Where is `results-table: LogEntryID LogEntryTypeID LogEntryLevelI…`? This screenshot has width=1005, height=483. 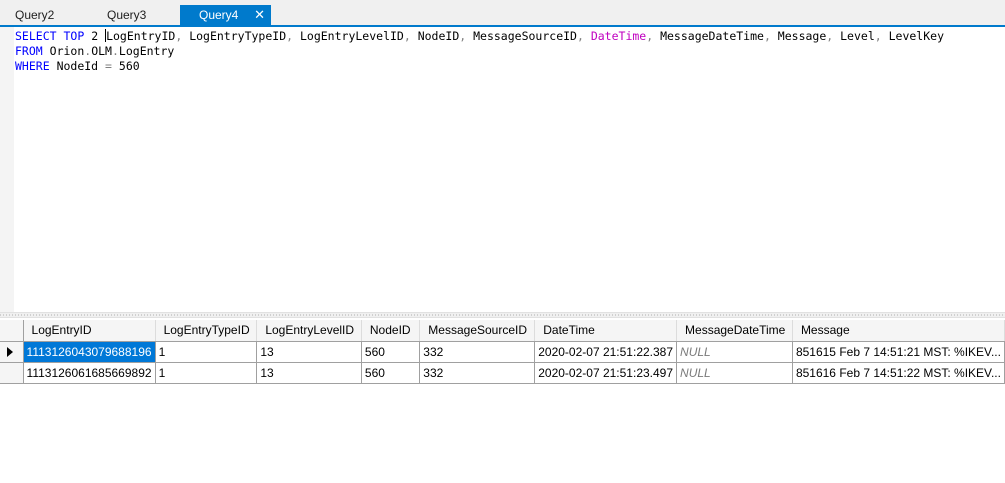 results-table: LogEntryID LogEntryTypeID LogEntryLevelI… is located at coordinates (502, 352).